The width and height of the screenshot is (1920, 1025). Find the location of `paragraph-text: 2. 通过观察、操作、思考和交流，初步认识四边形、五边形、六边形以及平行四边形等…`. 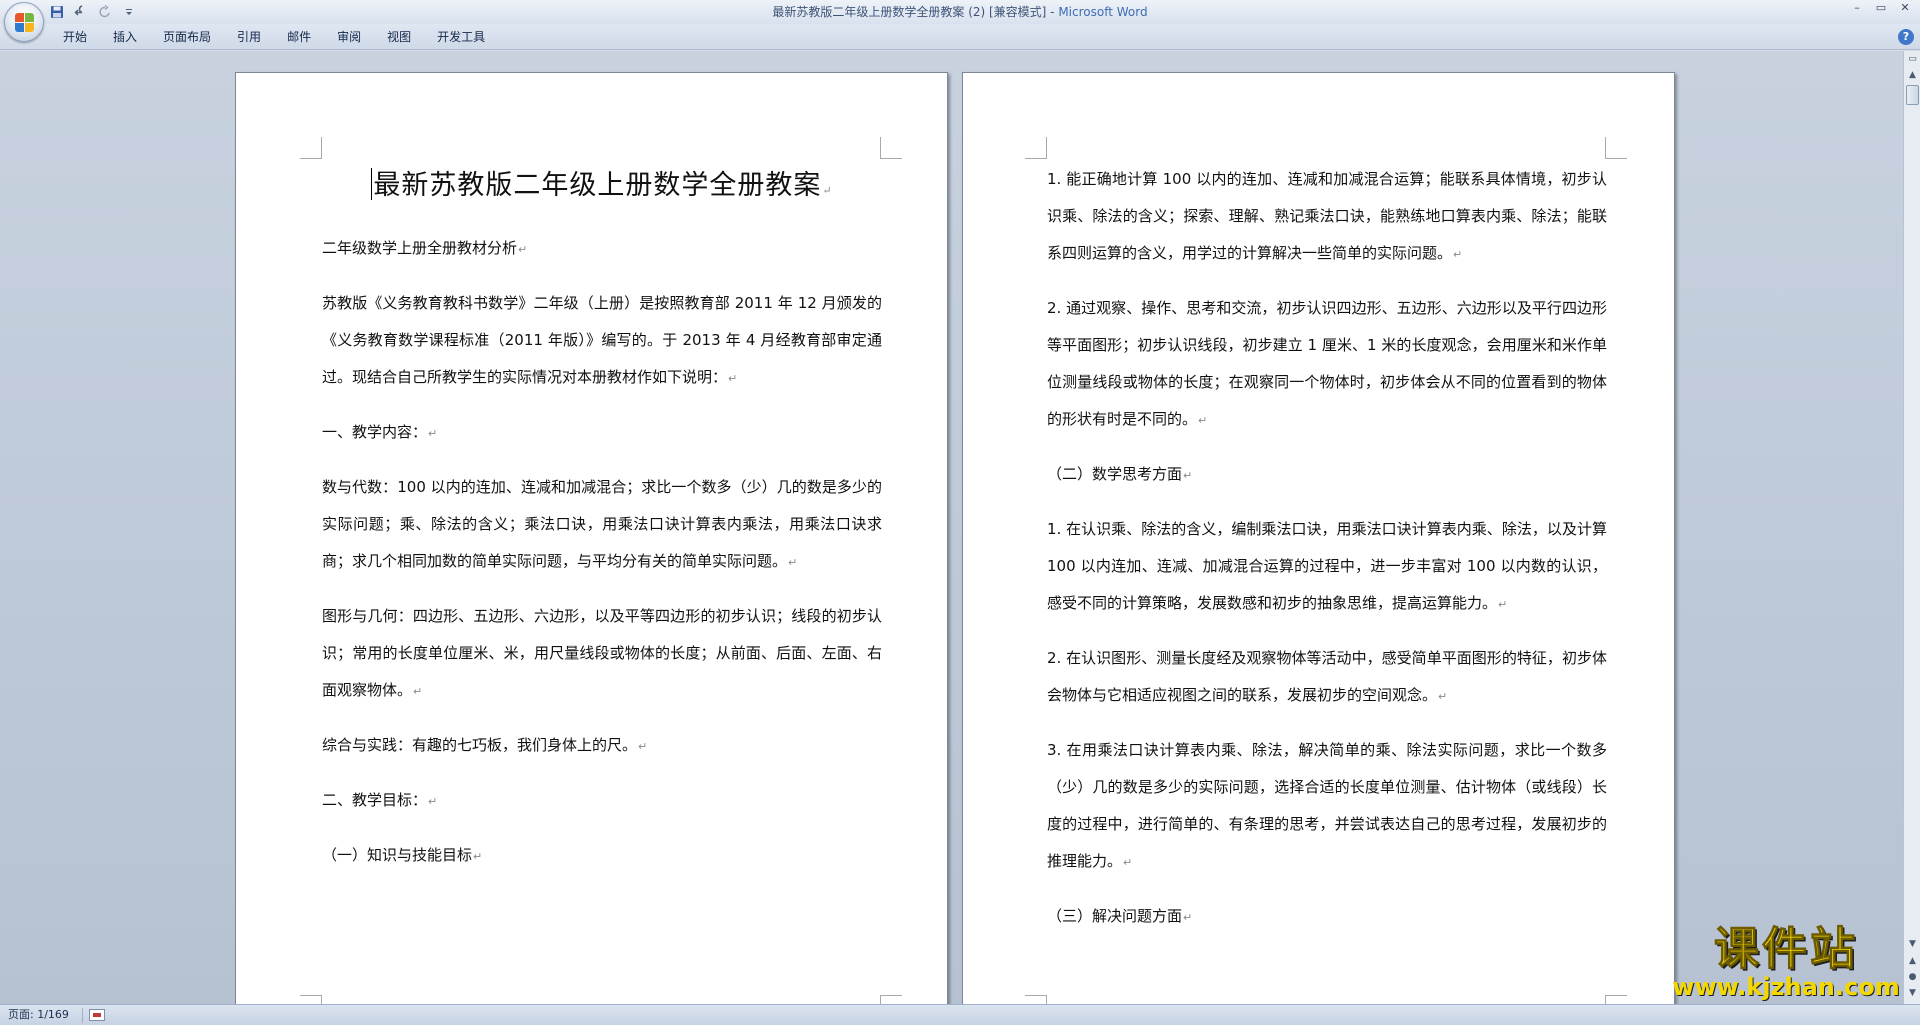

paragraph-text: 2. 通过观察、操作、思考和交流，初步认识四边形、五边形、六边形以及平行四边形等… is located at coordinates (1327, 363).